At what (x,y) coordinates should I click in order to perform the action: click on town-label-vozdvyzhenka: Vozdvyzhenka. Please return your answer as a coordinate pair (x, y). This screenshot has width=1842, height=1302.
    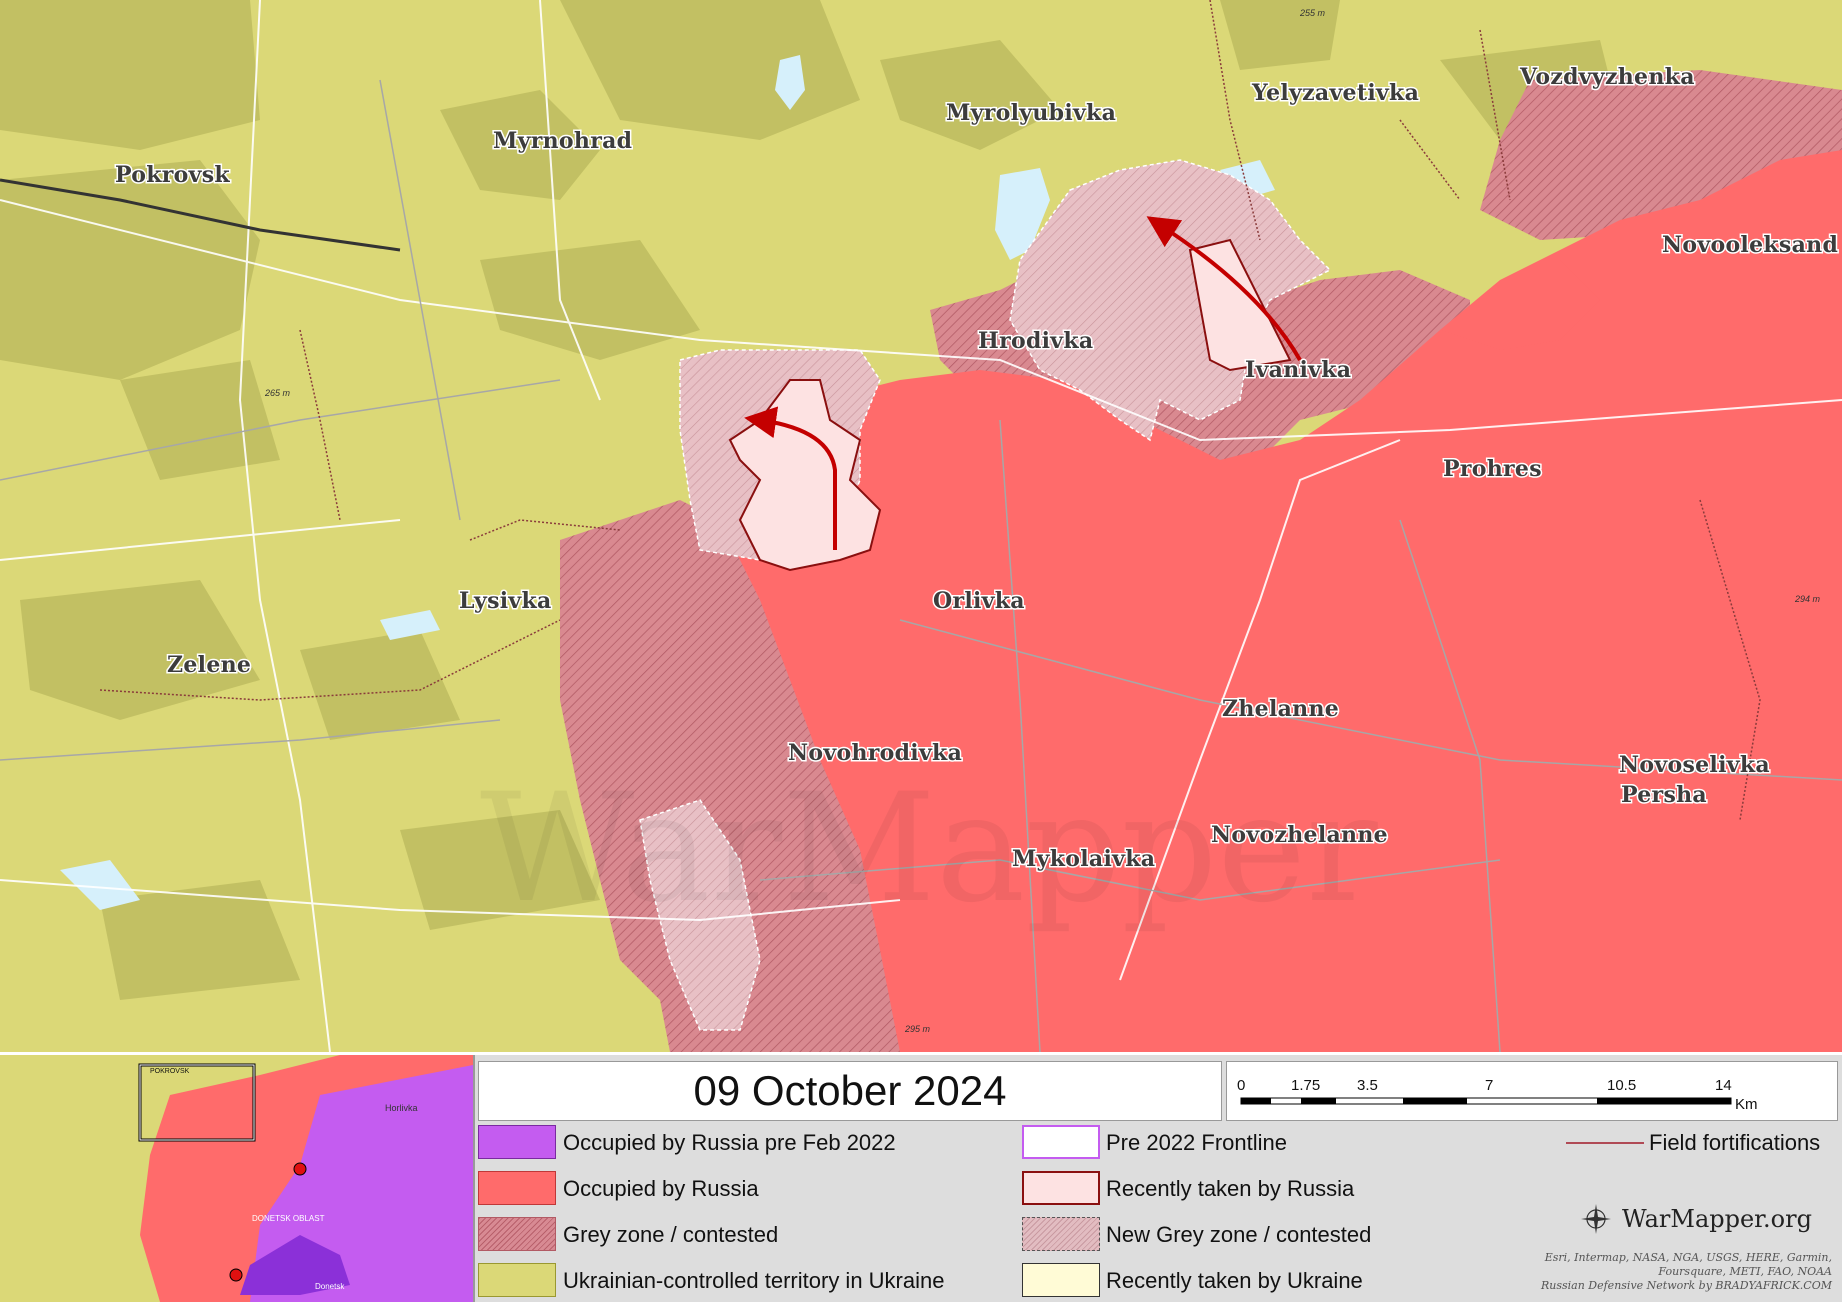
    Looking at the image, I should click on (1607, 77).